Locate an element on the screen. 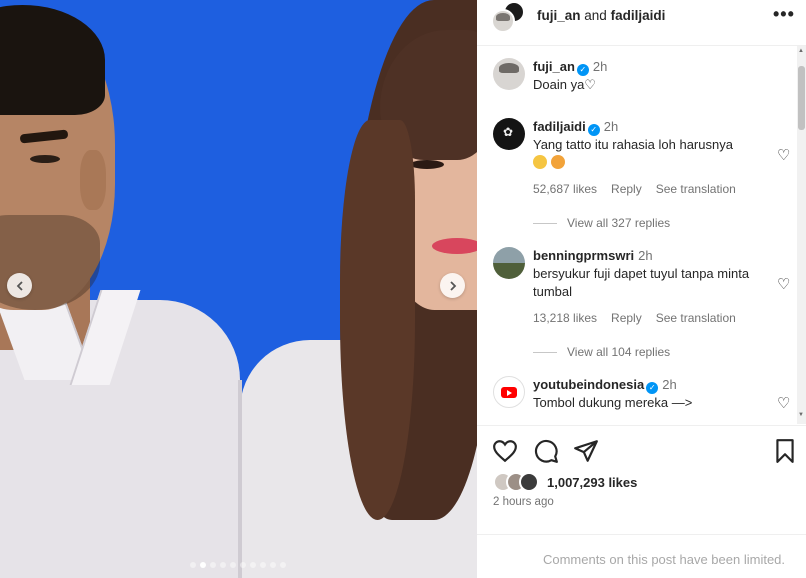 The height and width of the screenshot is (578, 806). liker-avatars is located at coordinates (520, 482).